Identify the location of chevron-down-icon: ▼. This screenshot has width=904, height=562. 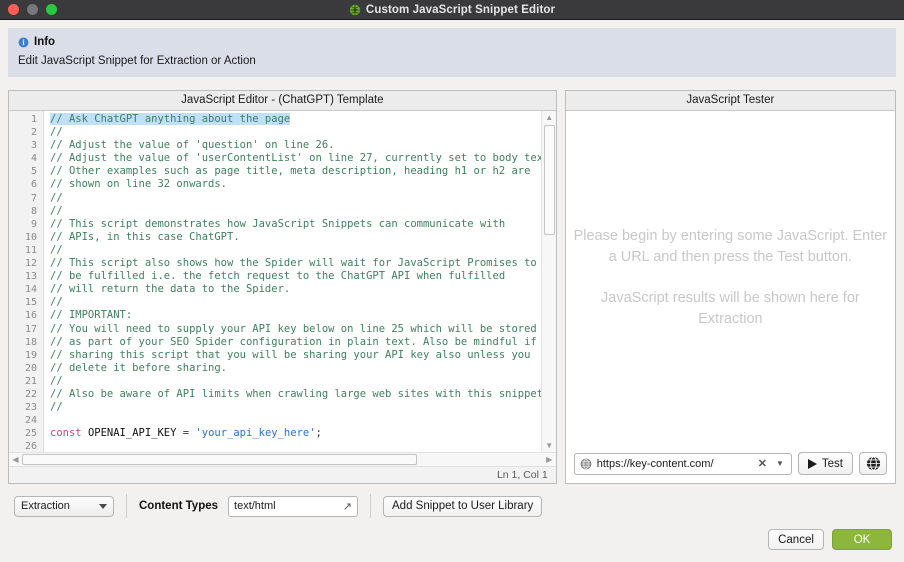
(781, 463).